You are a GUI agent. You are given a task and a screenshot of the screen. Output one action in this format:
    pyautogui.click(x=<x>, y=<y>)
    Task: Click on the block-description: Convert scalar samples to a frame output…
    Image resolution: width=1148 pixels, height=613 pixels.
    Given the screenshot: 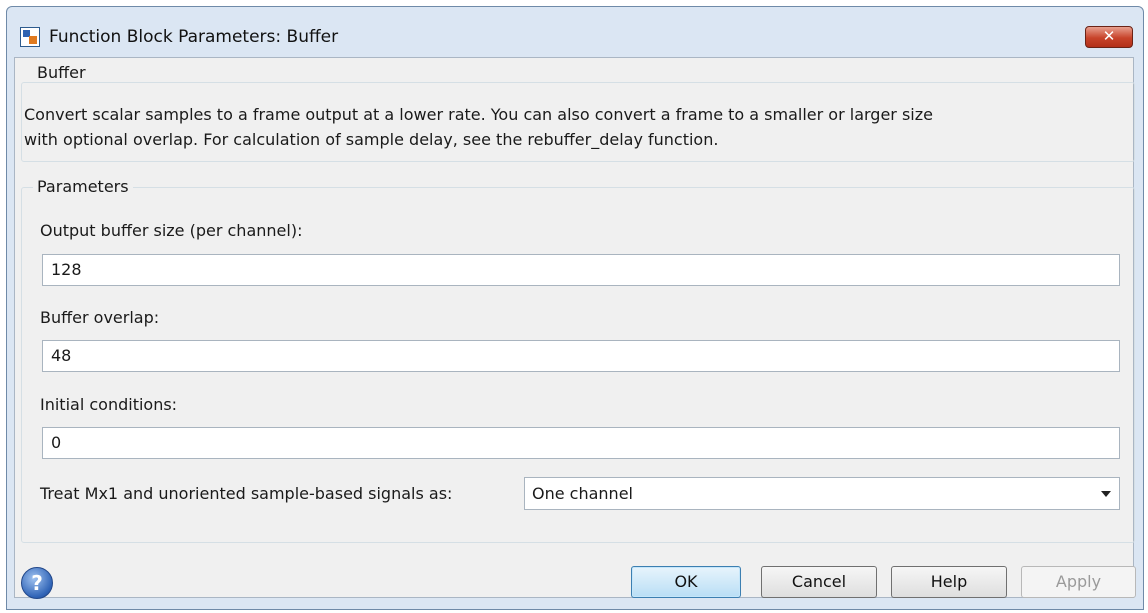 What is the action you would take?
    pyautogui.click(x=564, y=127)
    